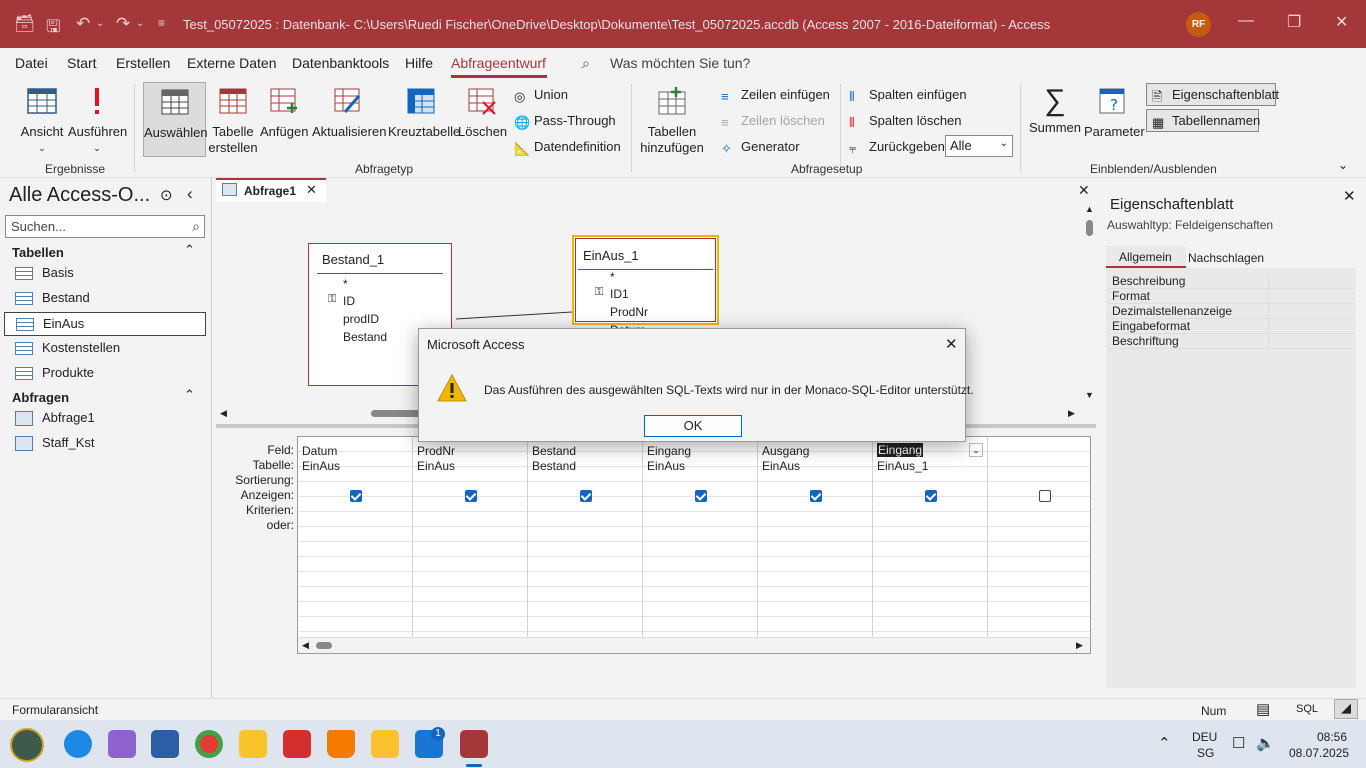 The height and width of the screenshot is (768, 1366). Describe the element at coordinates (31, 63) in the screenshot. I see `tab-datei: Datei` at that location.